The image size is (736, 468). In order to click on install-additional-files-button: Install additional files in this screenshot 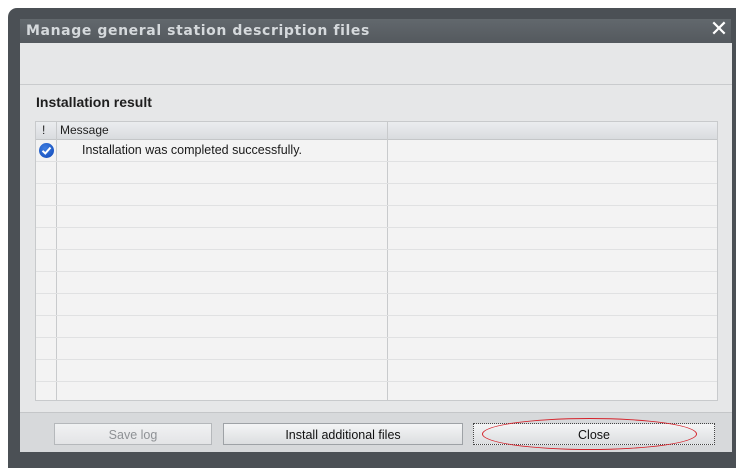, I will do `click(343, 434)`.